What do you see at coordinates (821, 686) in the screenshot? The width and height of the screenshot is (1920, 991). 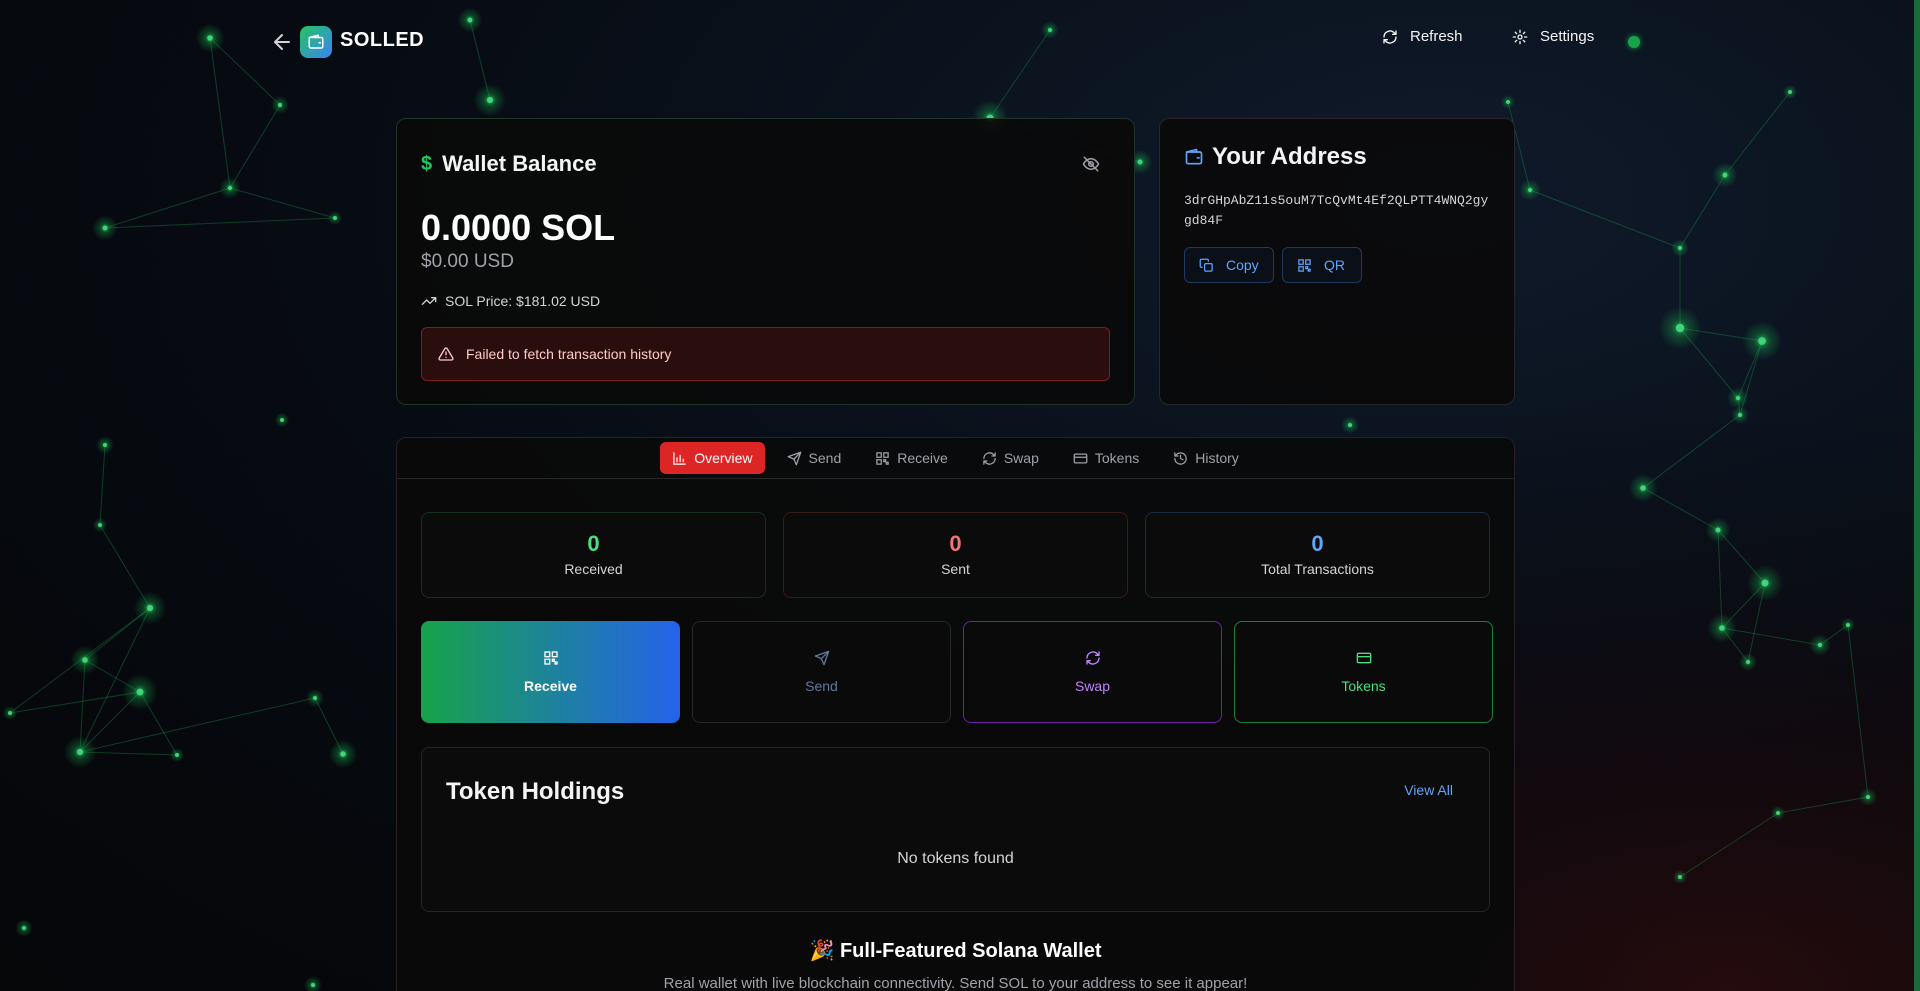 I see `send-action-label: Send` at bounding box center [821, 686].